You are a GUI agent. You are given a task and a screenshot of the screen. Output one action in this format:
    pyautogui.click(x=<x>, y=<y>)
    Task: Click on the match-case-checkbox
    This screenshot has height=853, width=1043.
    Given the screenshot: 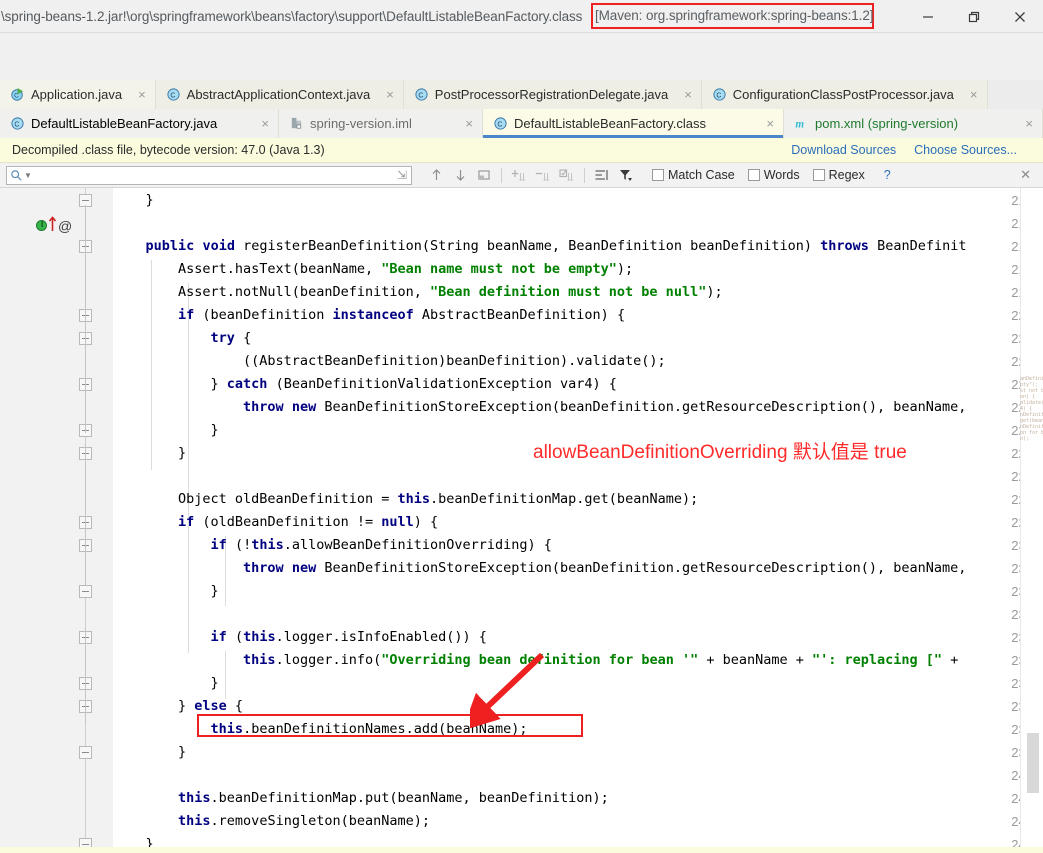 What is the action you would take?
    pyautogui.click(x=658, y=175)
    